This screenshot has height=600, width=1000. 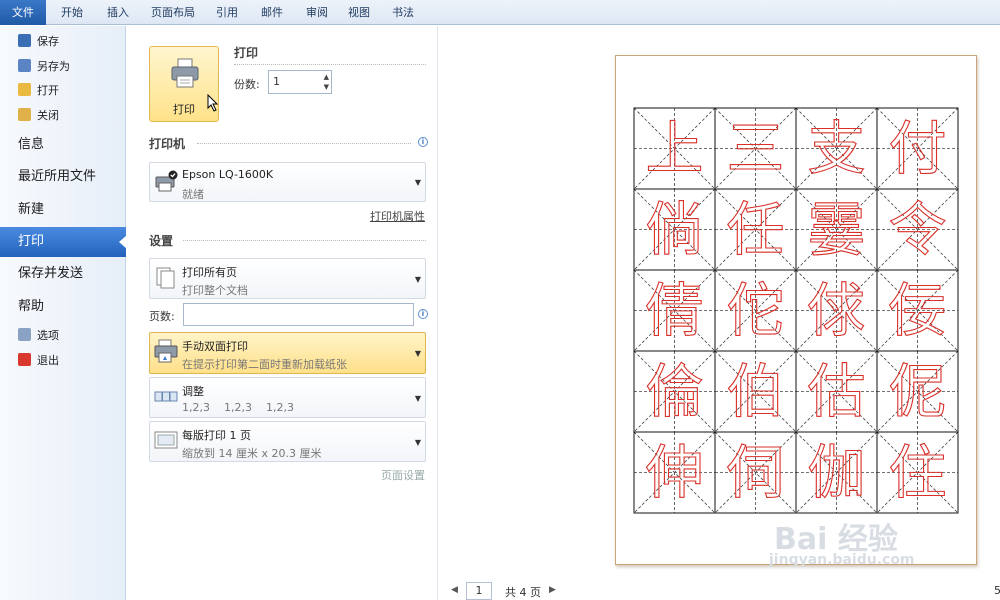 I want to click on printer-status: 就绪, so click(x=193, y=194).